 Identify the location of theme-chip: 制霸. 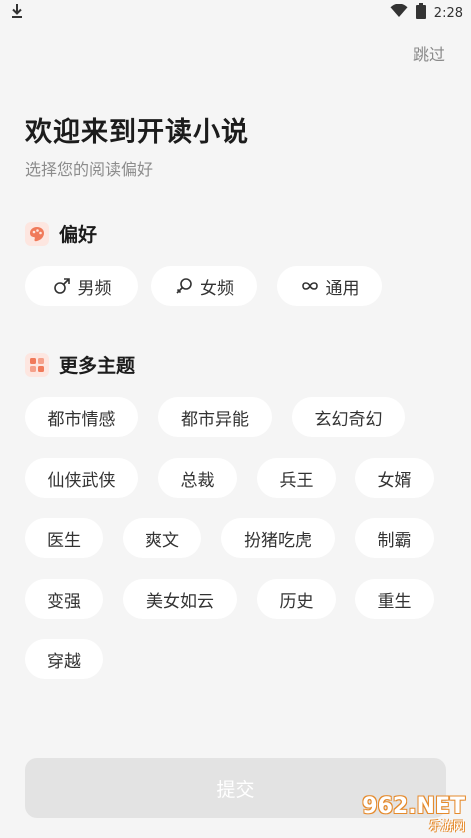
(394, 538).